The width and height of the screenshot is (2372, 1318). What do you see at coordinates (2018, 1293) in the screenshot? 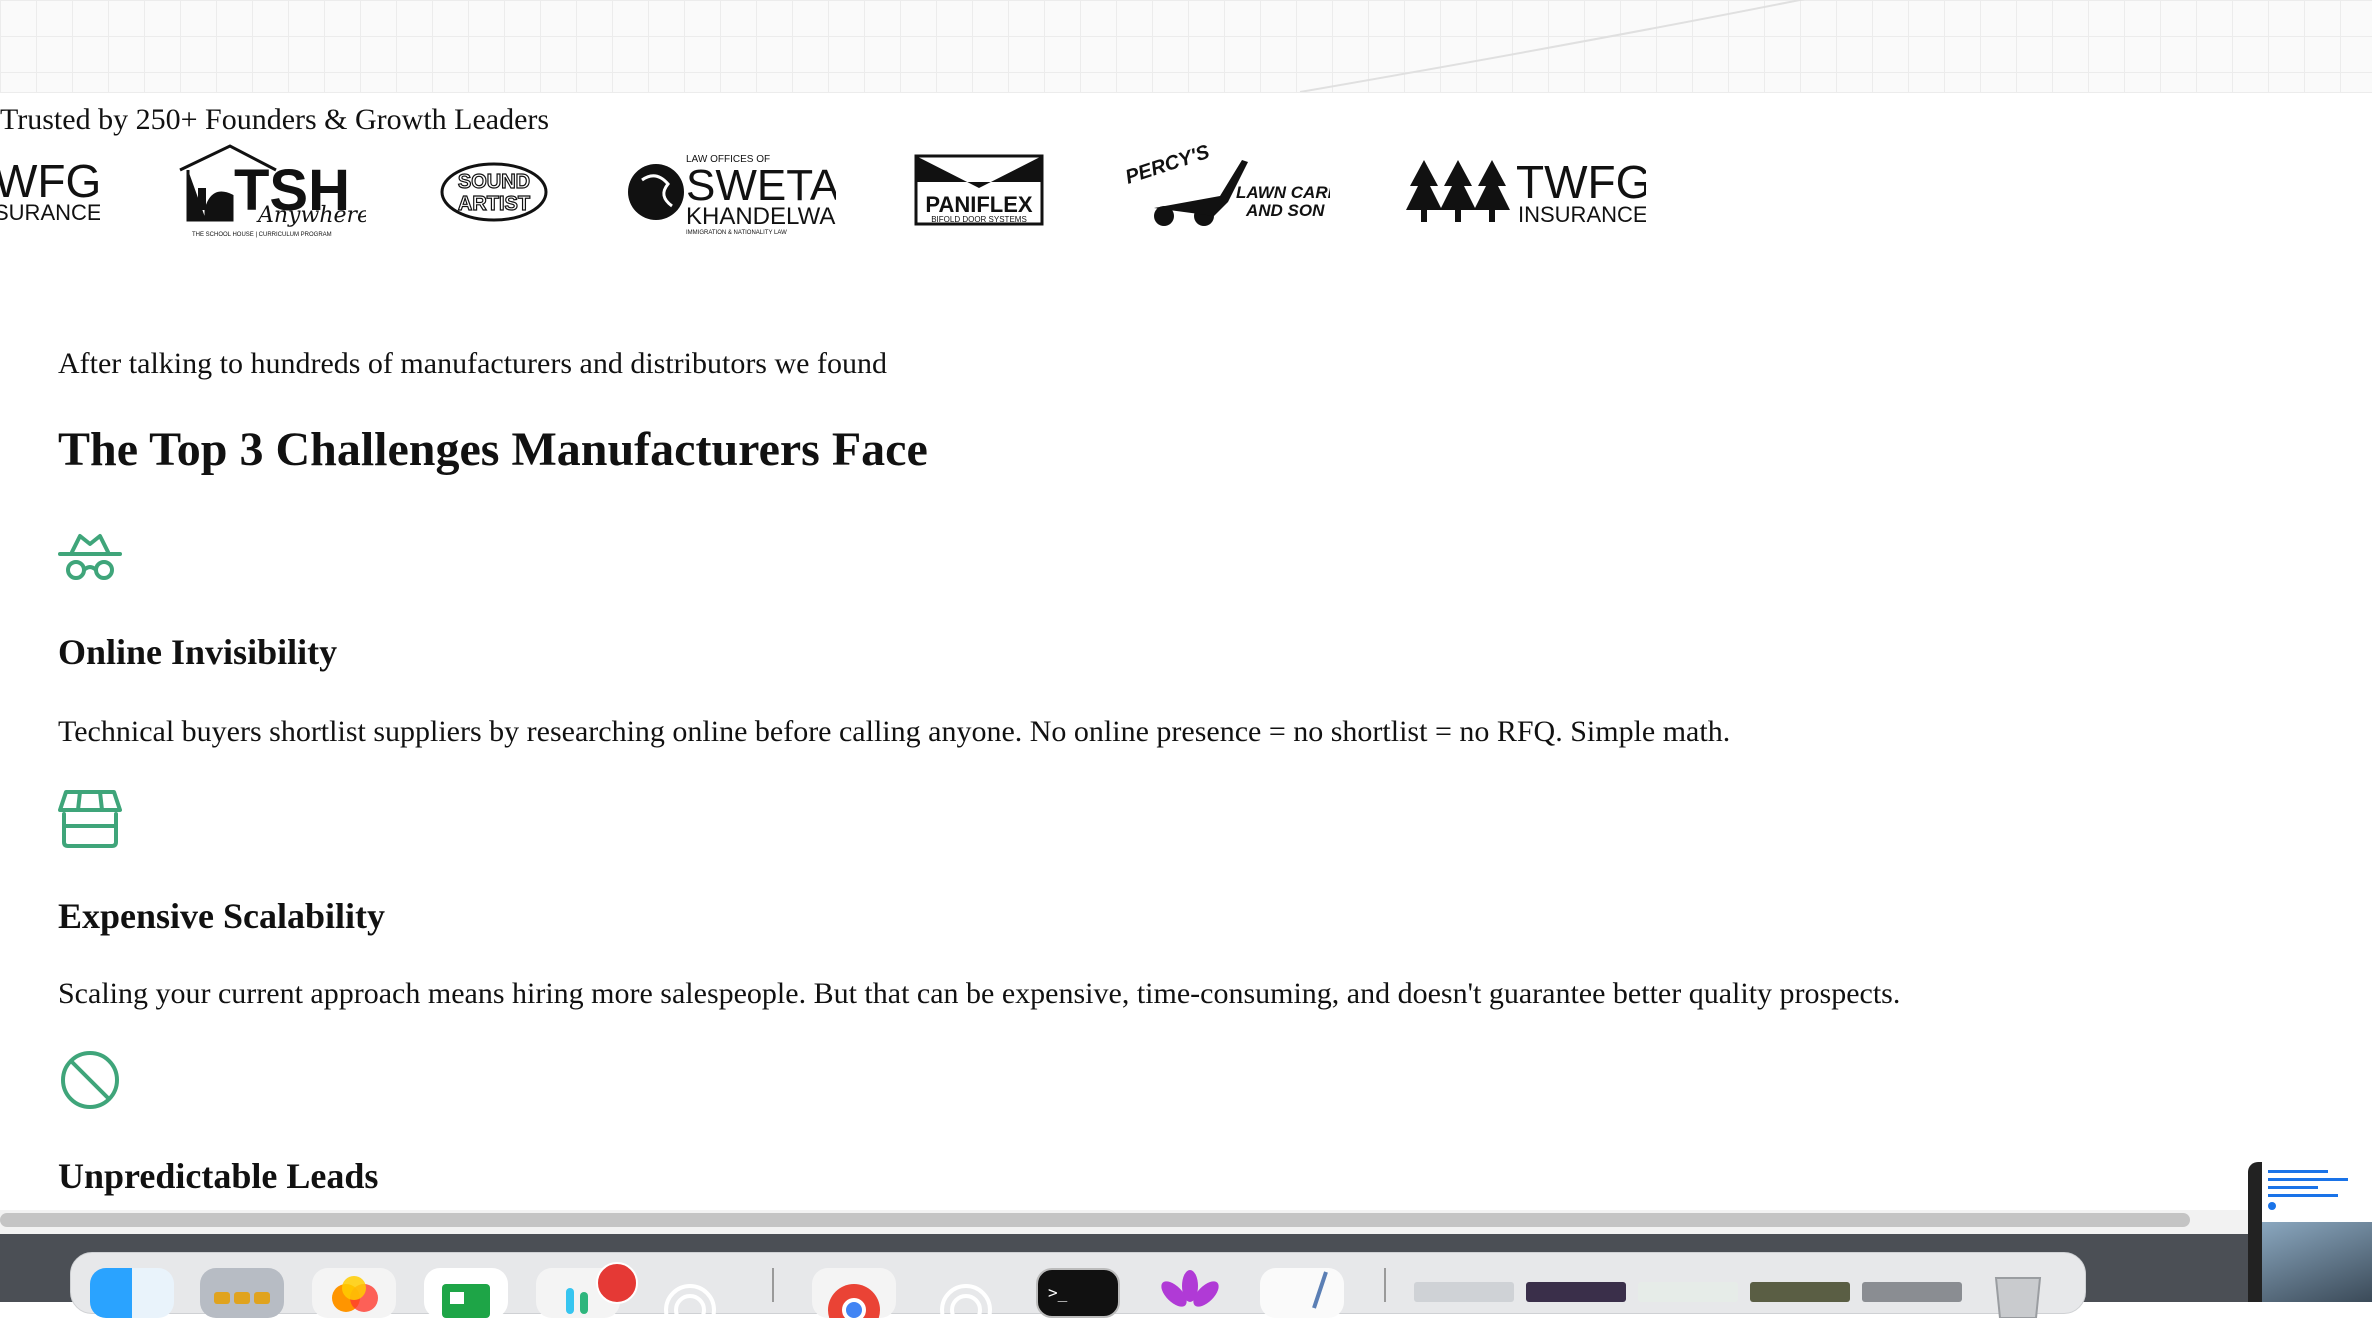
I see `trash-icon` at bounding box center [2018, 1293].